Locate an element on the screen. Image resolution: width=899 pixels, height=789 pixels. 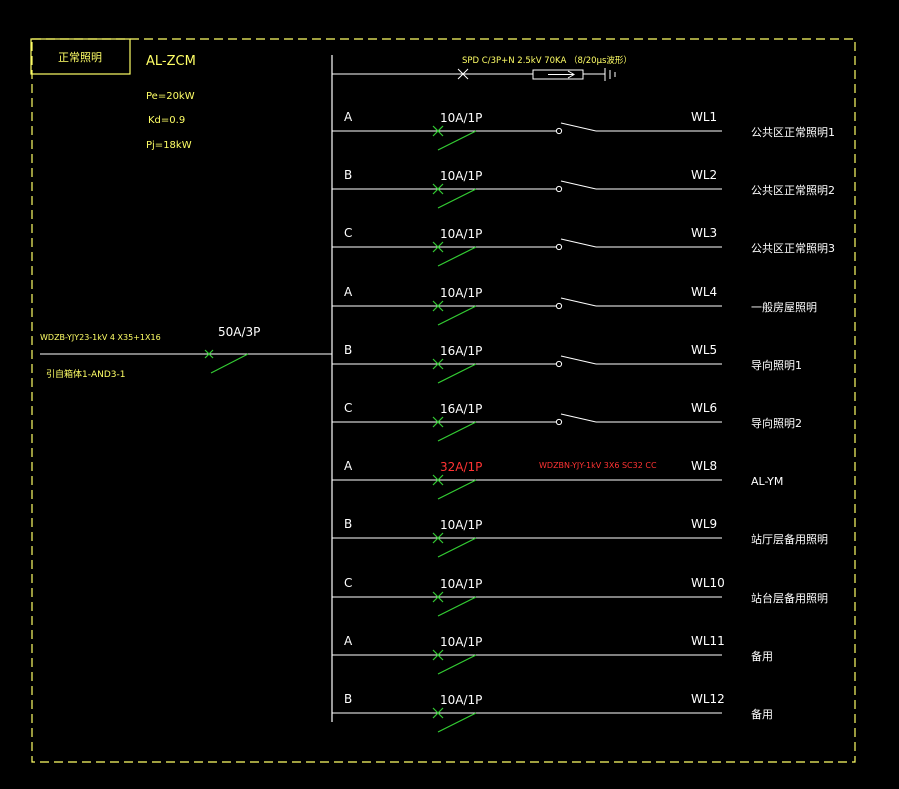
circuit-row: B 16A/1P WL5 导向照明1 is located at coordinates (567, 363).